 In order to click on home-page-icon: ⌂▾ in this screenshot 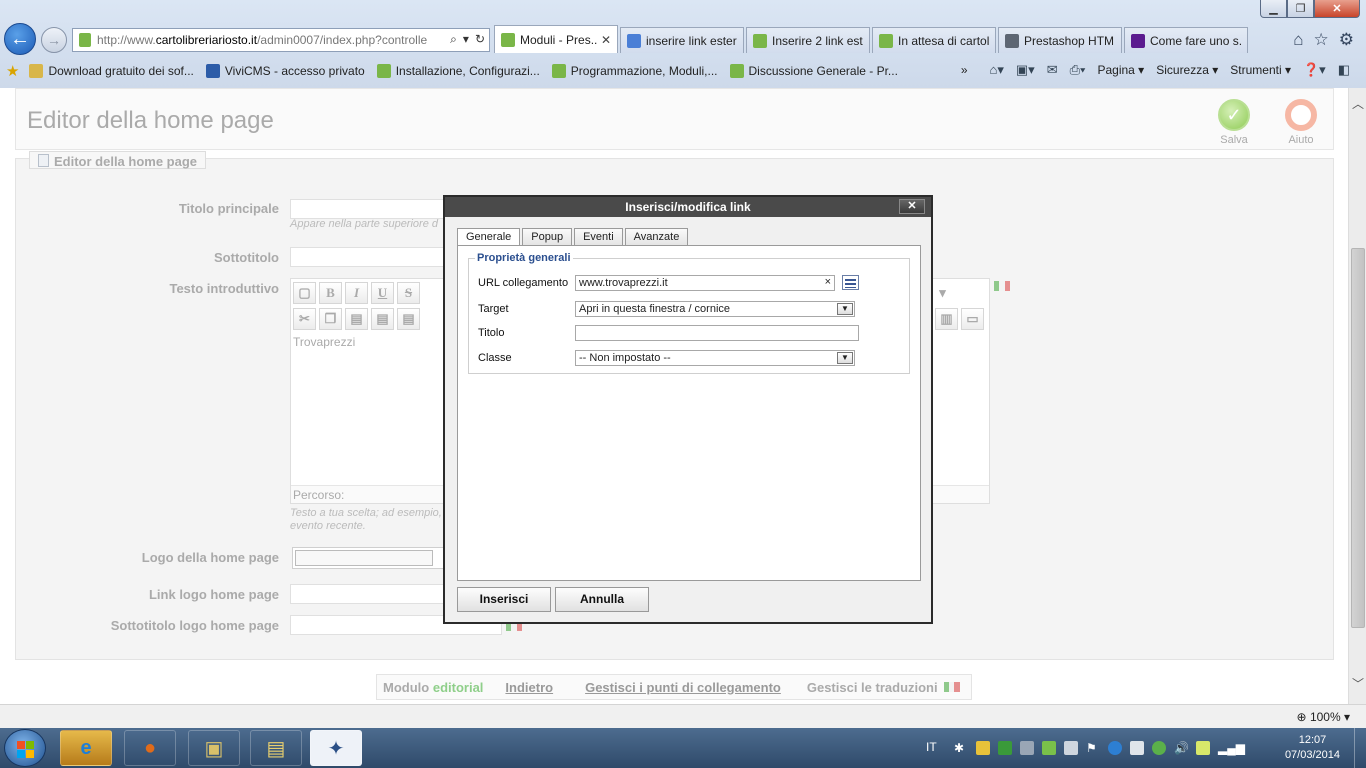, I will do `click(997, 70)`.